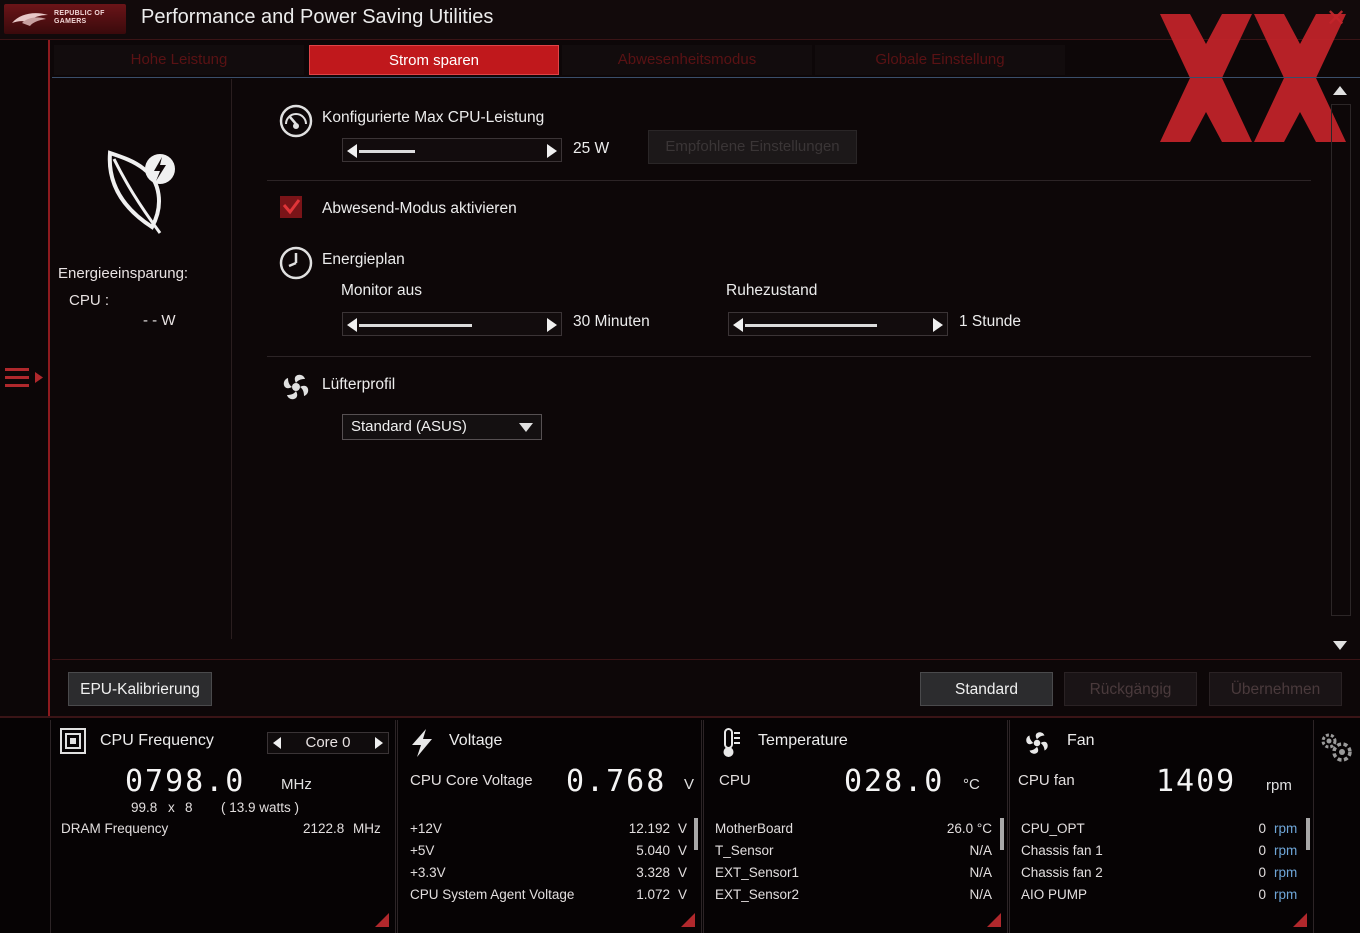  I want to click on bus-speed: 99.8, so click(144, 807).